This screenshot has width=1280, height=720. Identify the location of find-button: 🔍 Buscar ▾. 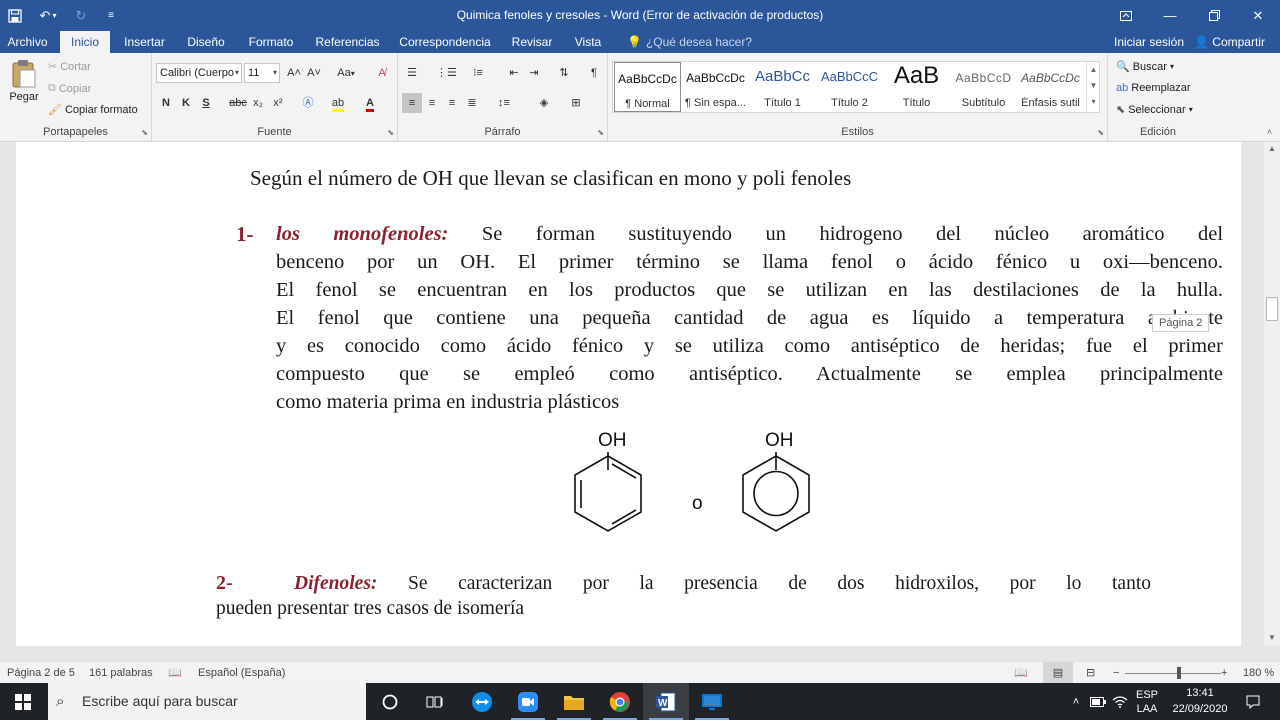
(1145, 67).